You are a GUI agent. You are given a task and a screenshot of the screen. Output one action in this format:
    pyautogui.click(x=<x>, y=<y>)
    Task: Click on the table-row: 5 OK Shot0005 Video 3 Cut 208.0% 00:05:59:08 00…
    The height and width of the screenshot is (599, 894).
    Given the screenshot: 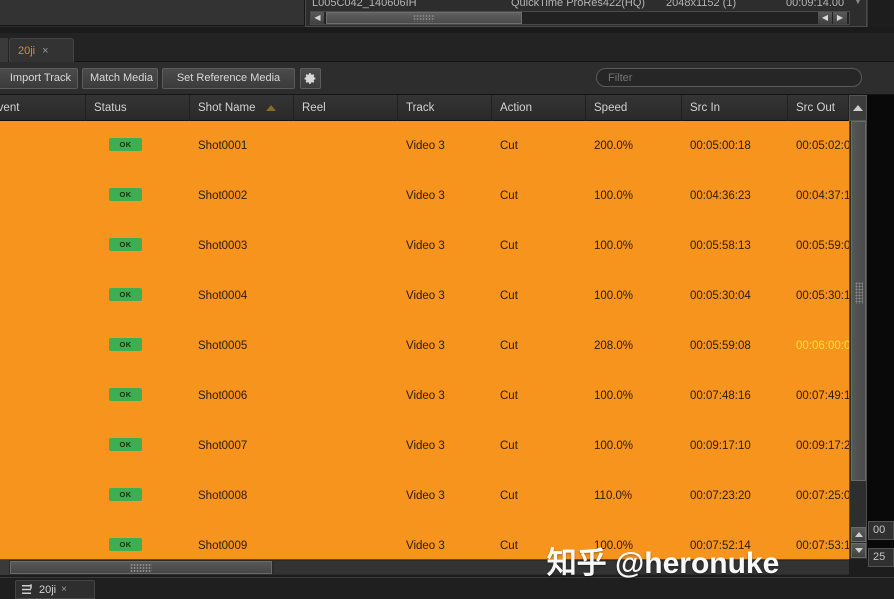 What is the action you would take?
    pyautogui.click(x=424, y=346)
    